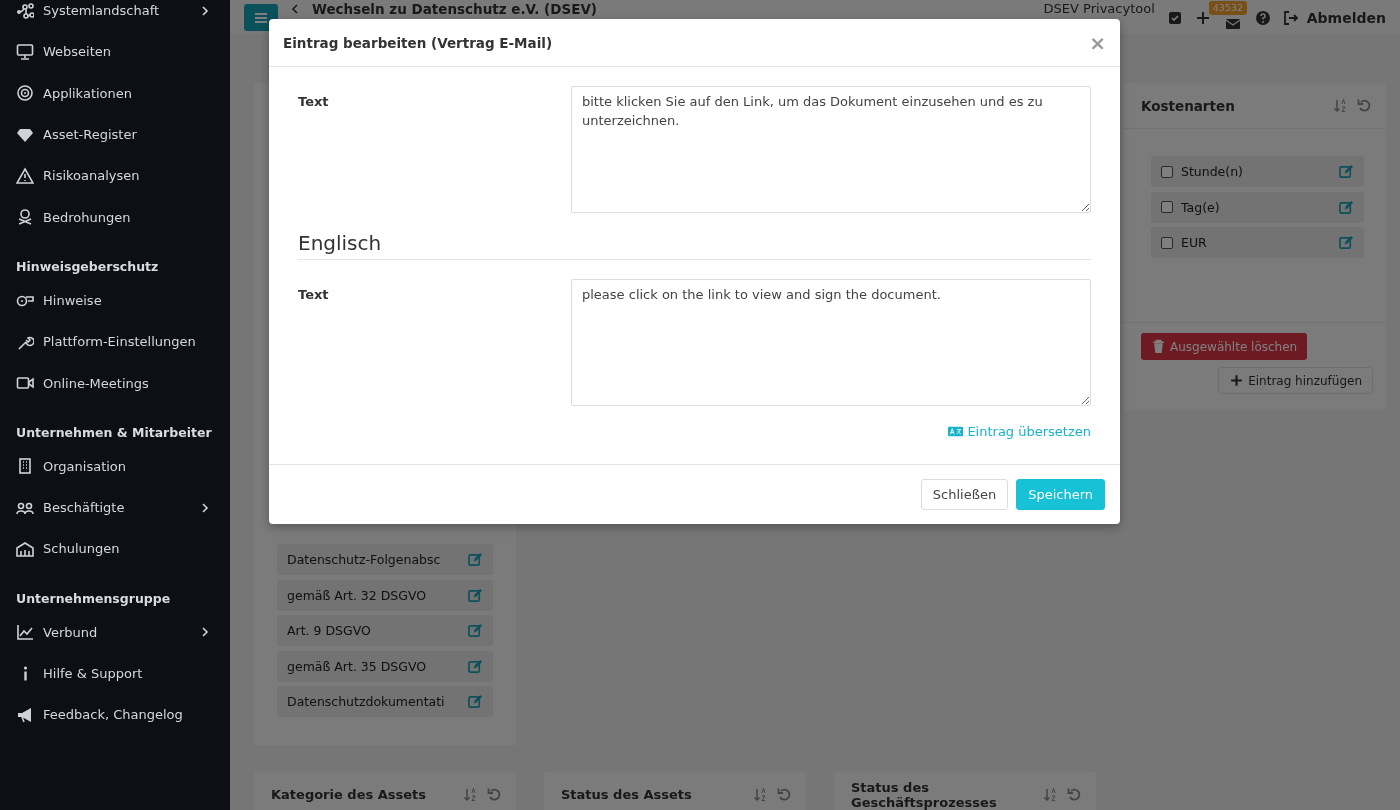  I want to click on nav-item: Hinweise, so click(115, 300).